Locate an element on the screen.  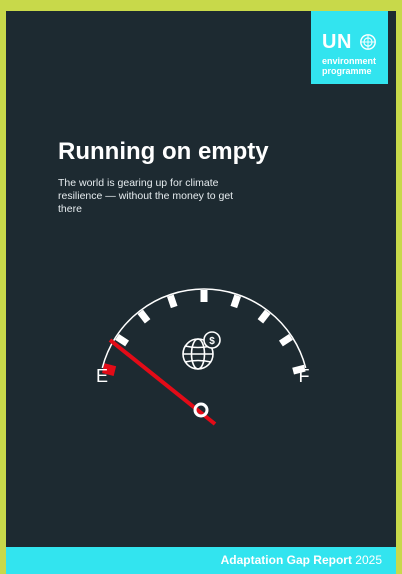
logo-line-programme: programme is located at coordinates (347, 71).